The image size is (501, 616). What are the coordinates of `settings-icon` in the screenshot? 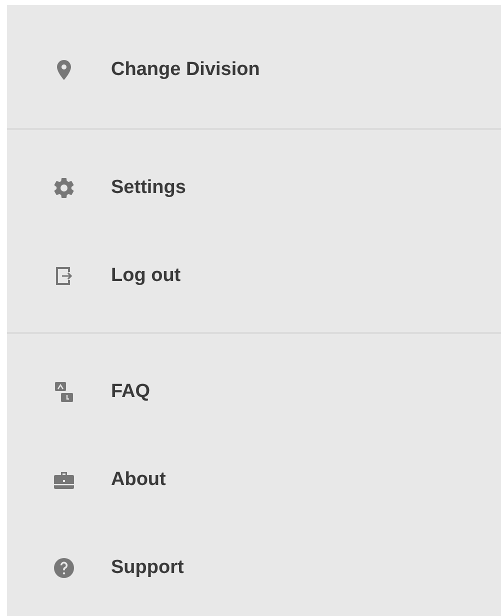 It's located at (64, 188).